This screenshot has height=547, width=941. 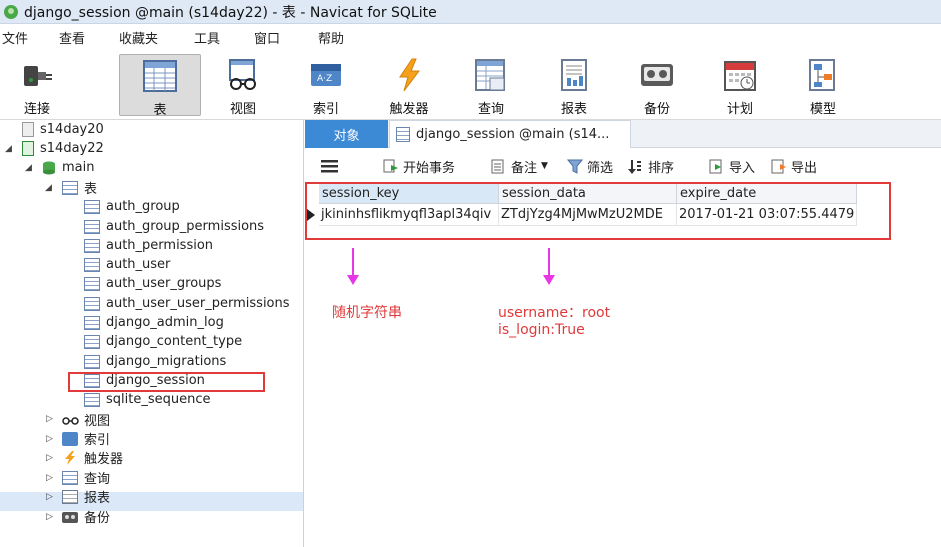 What do you see at coordinates (97, 421) in the screenshot?
I see `views-label: 视图` at bounding box center [97, 421].